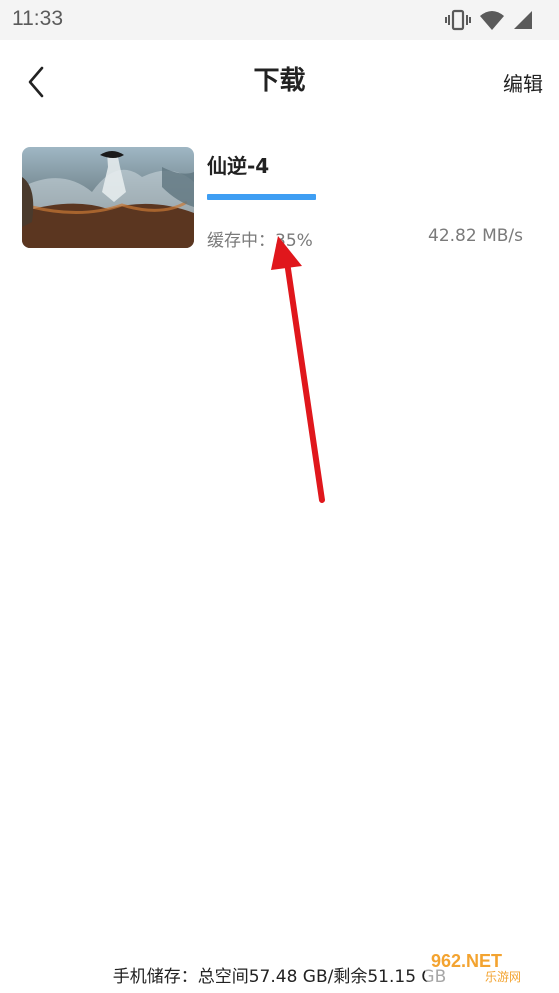 The image size is (559, 993). What do you see at coordinates (466, 961) in the screenshot?
I see `watermark-text: 962.NET` at bounding box center [466, 961].